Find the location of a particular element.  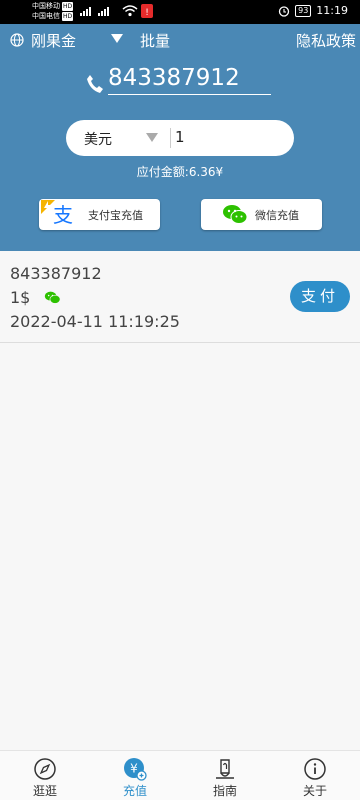

pay-button: 支付 is located at coordinates (320, 296).